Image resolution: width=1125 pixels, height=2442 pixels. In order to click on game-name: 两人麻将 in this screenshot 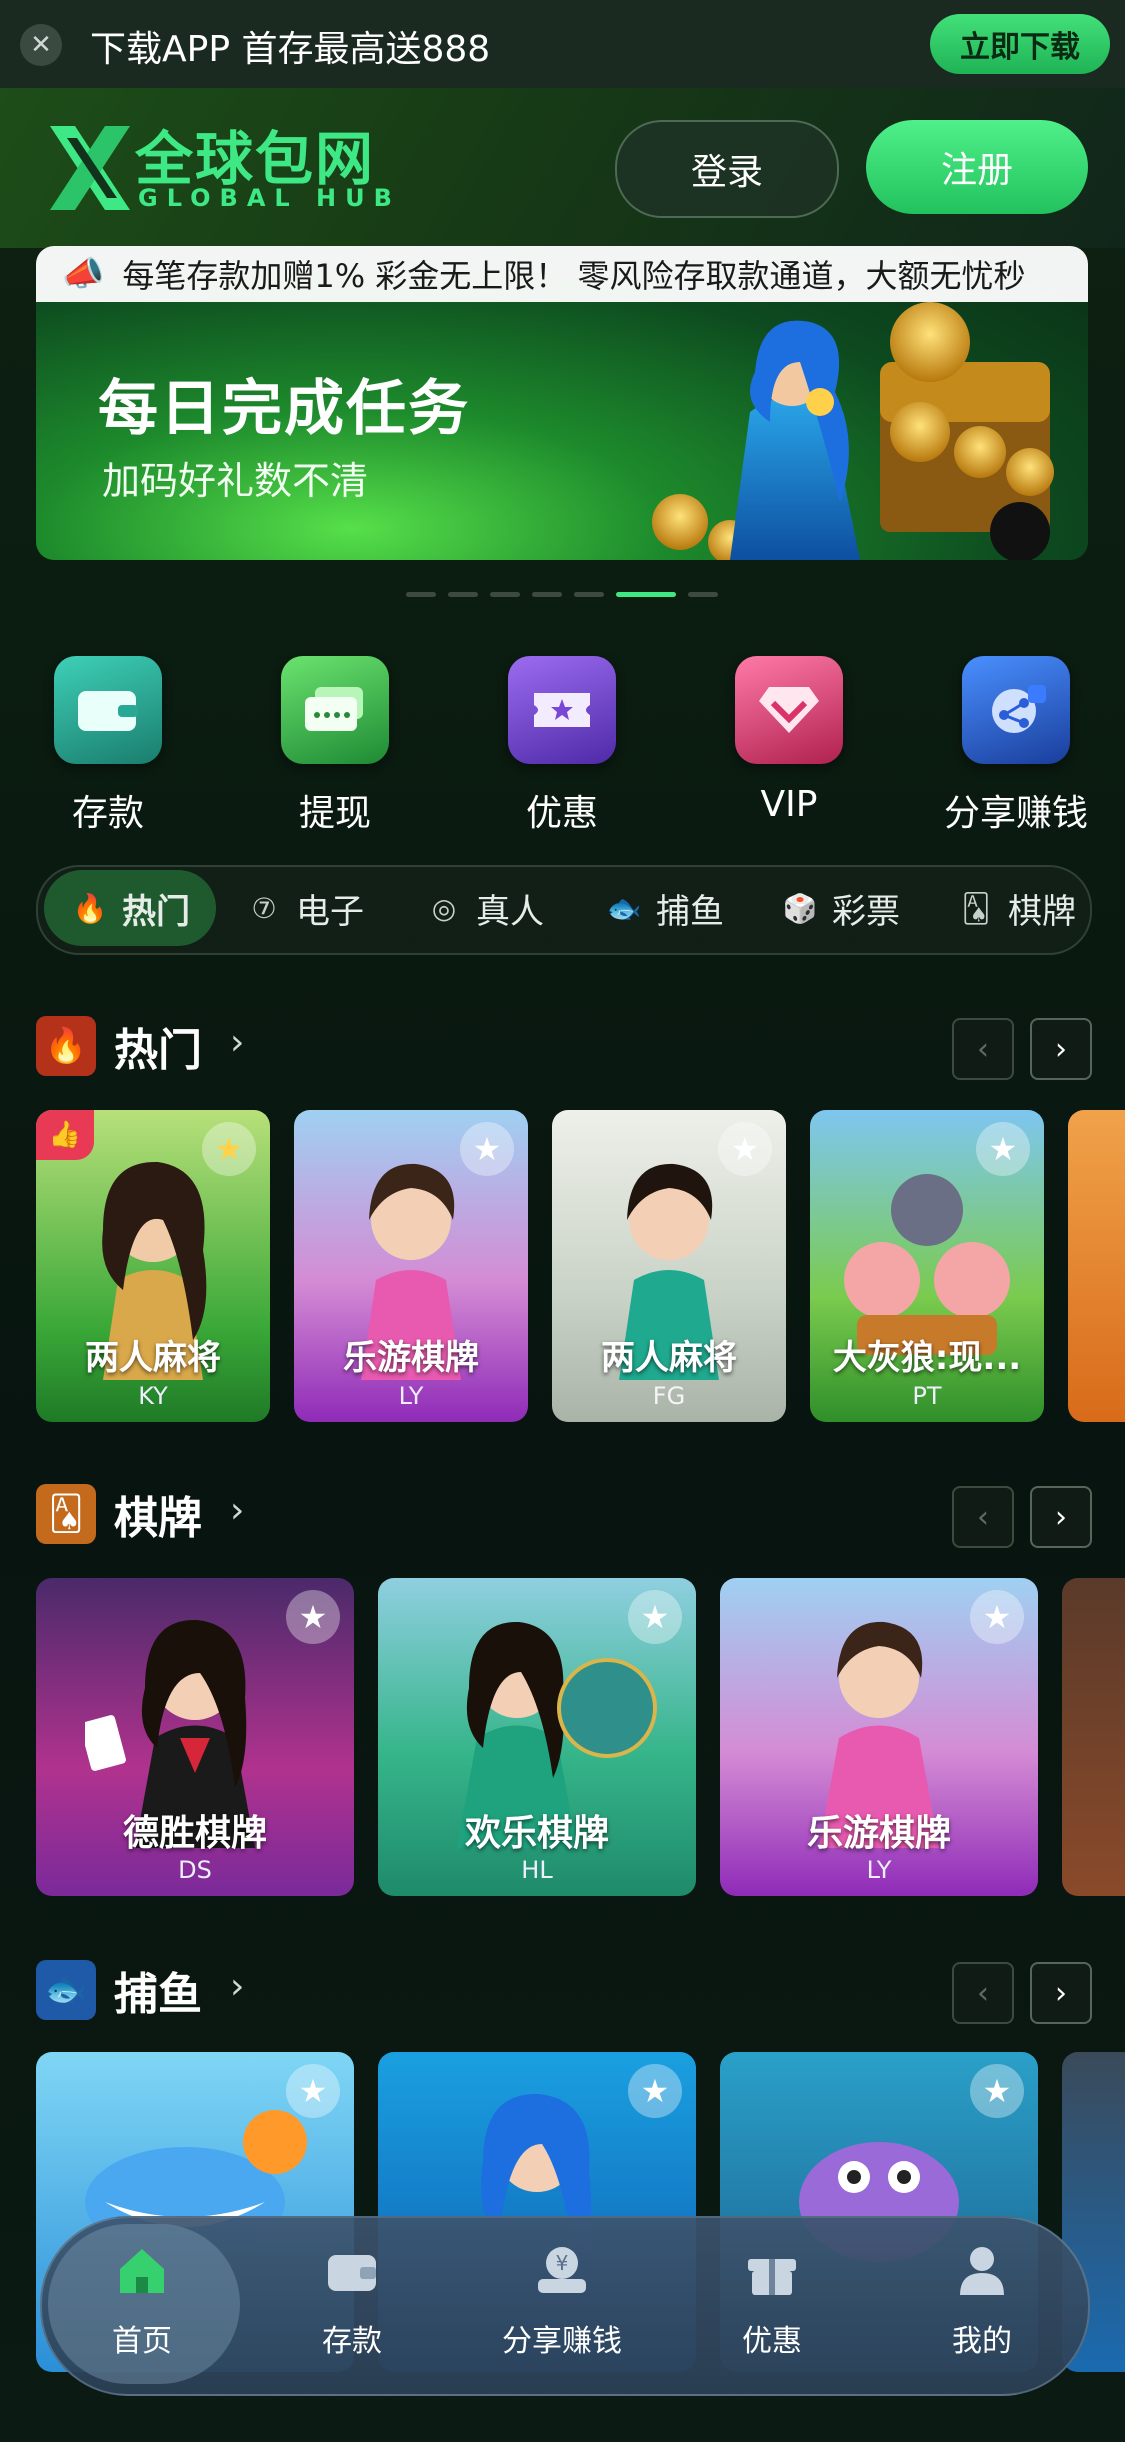, I will do `click(669, 1358)`.